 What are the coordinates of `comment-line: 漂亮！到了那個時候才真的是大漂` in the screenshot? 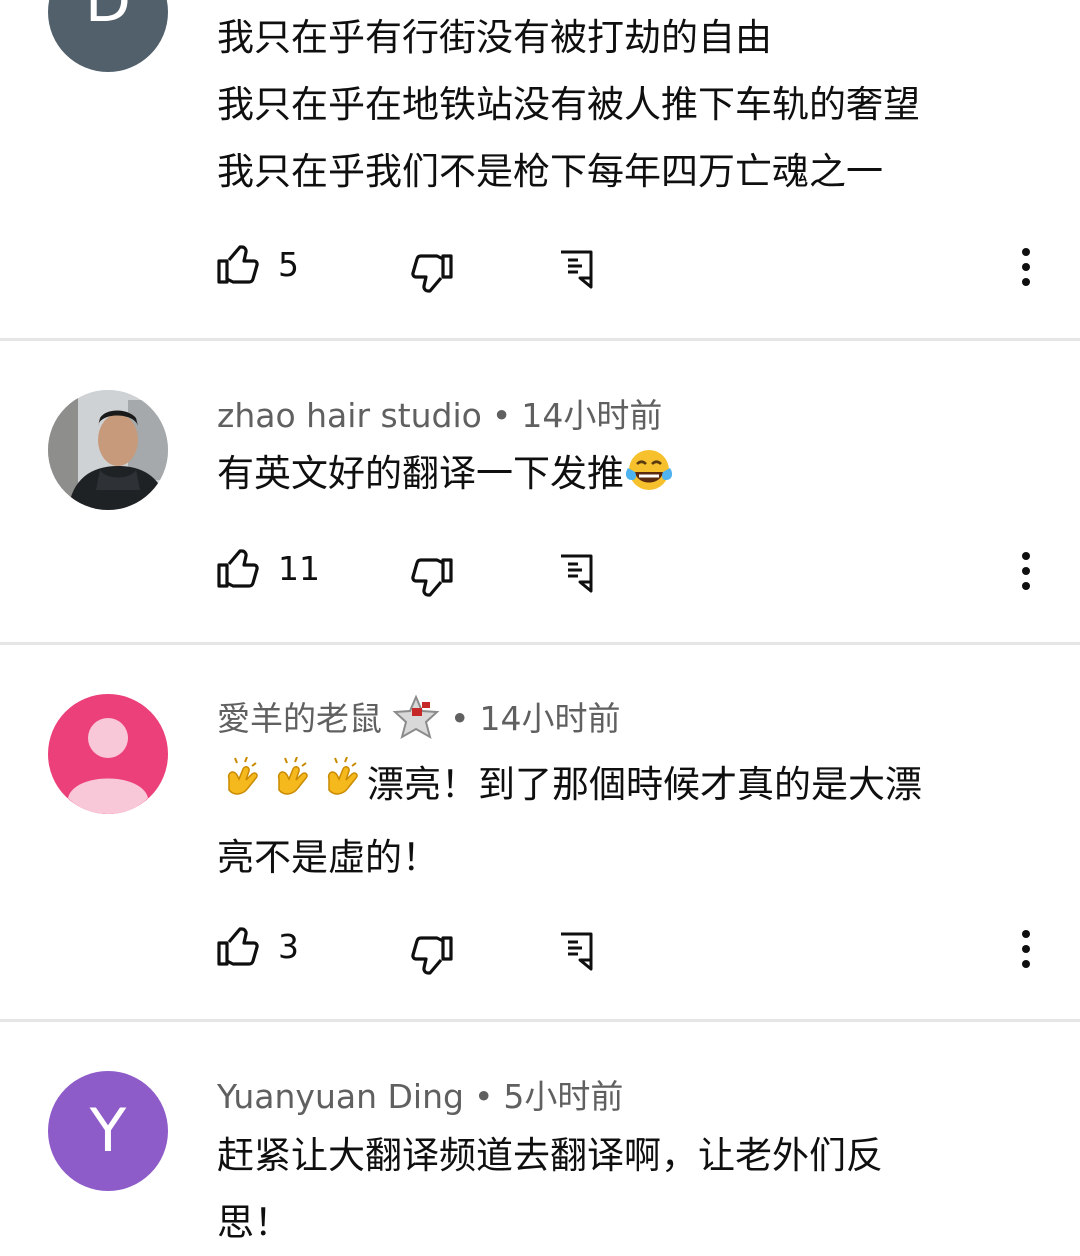 It's located at (644, 784).